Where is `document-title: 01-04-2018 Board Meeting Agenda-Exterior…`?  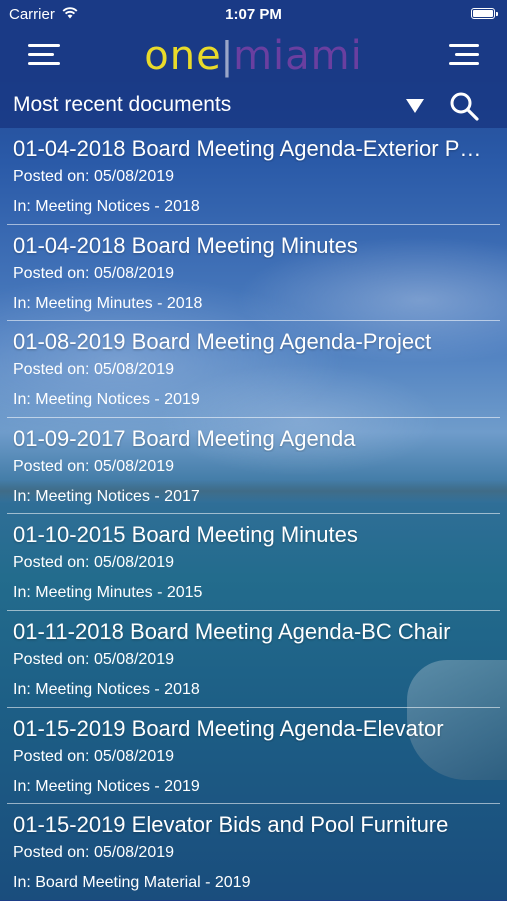
document-title: 01-04-2018 Board Meeting Agenda-Exterior… is located at coordinates (253, 148).